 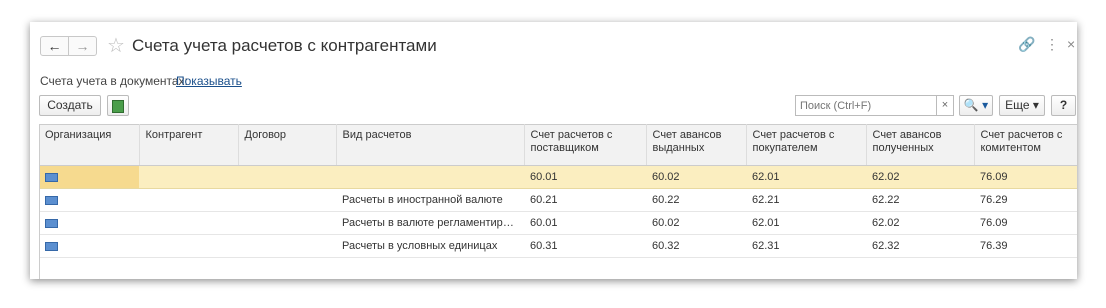 I want to click on spreadsheet-icon, so click(x=118, y=106).